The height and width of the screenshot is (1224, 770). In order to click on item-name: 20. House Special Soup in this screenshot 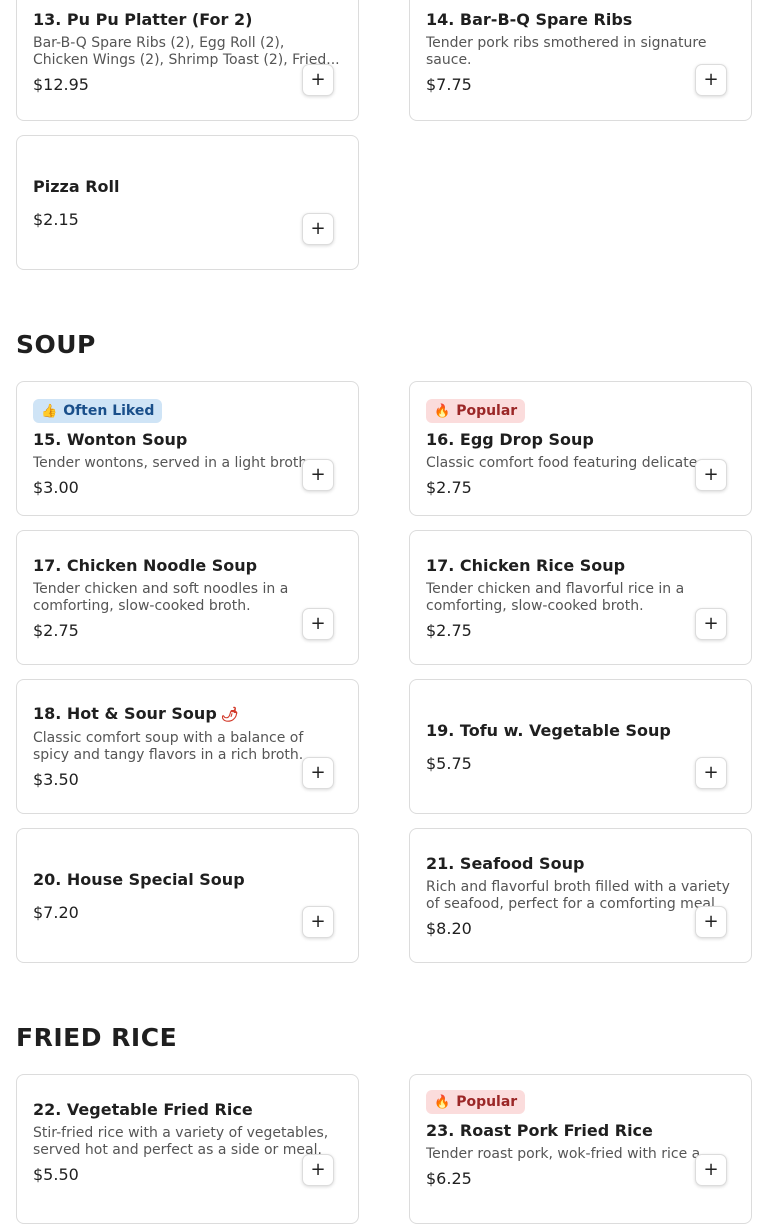, I will do `click(139, 879)`.